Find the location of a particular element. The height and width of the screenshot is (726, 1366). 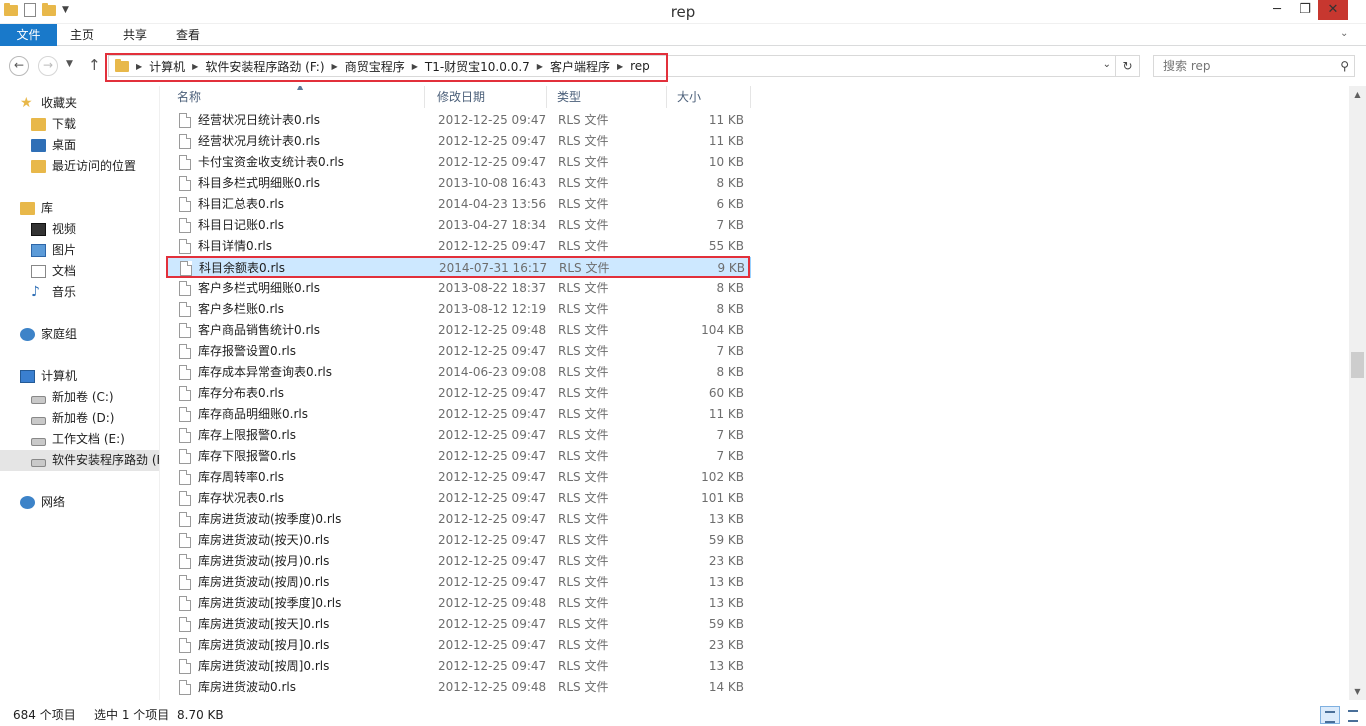

nav-drive-d: 新加卷 (D:) is located at coordinates (57, 418).